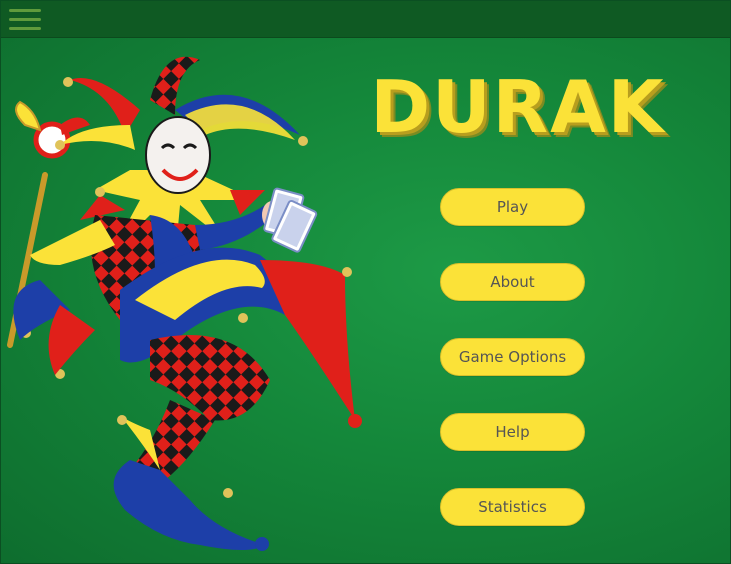  What do you see at coordinates (512, 432) in the screenshot?
I see `help-button: Help` at bounding box center [512, 432].